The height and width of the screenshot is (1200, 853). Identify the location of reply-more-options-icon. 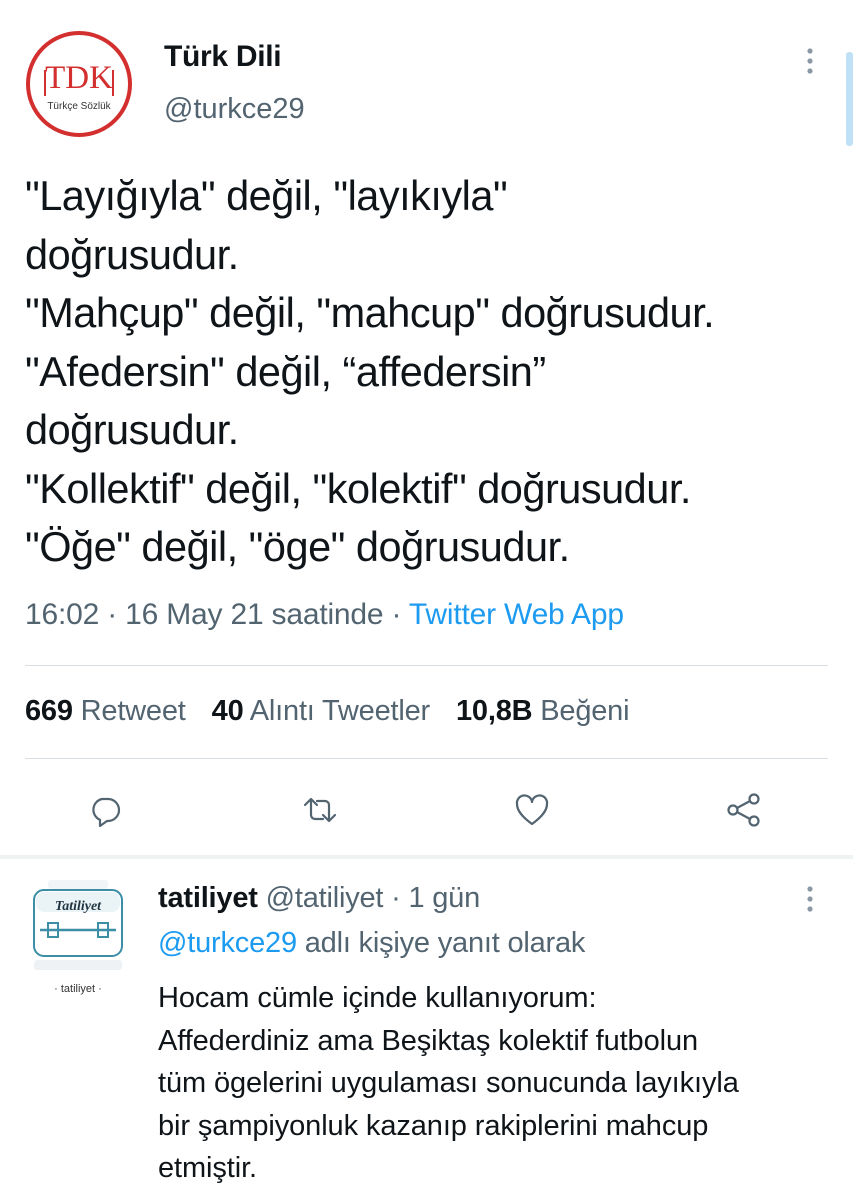
(810, 899).